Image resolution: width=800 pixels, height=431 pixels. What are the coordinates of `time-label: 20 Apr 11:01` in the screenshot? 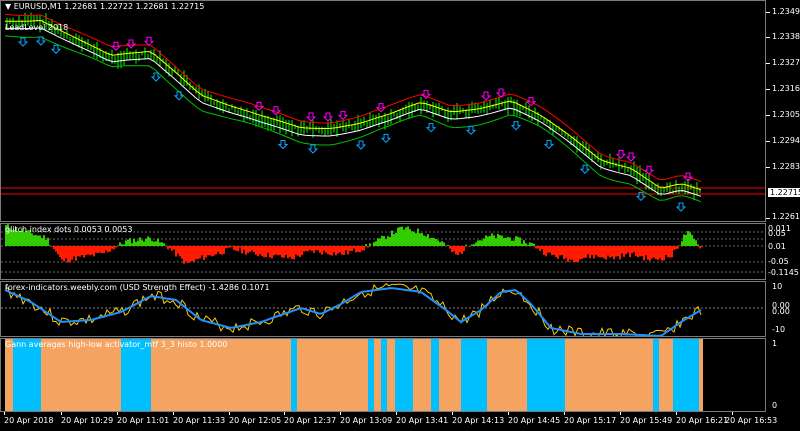 It's located at (143, 420).